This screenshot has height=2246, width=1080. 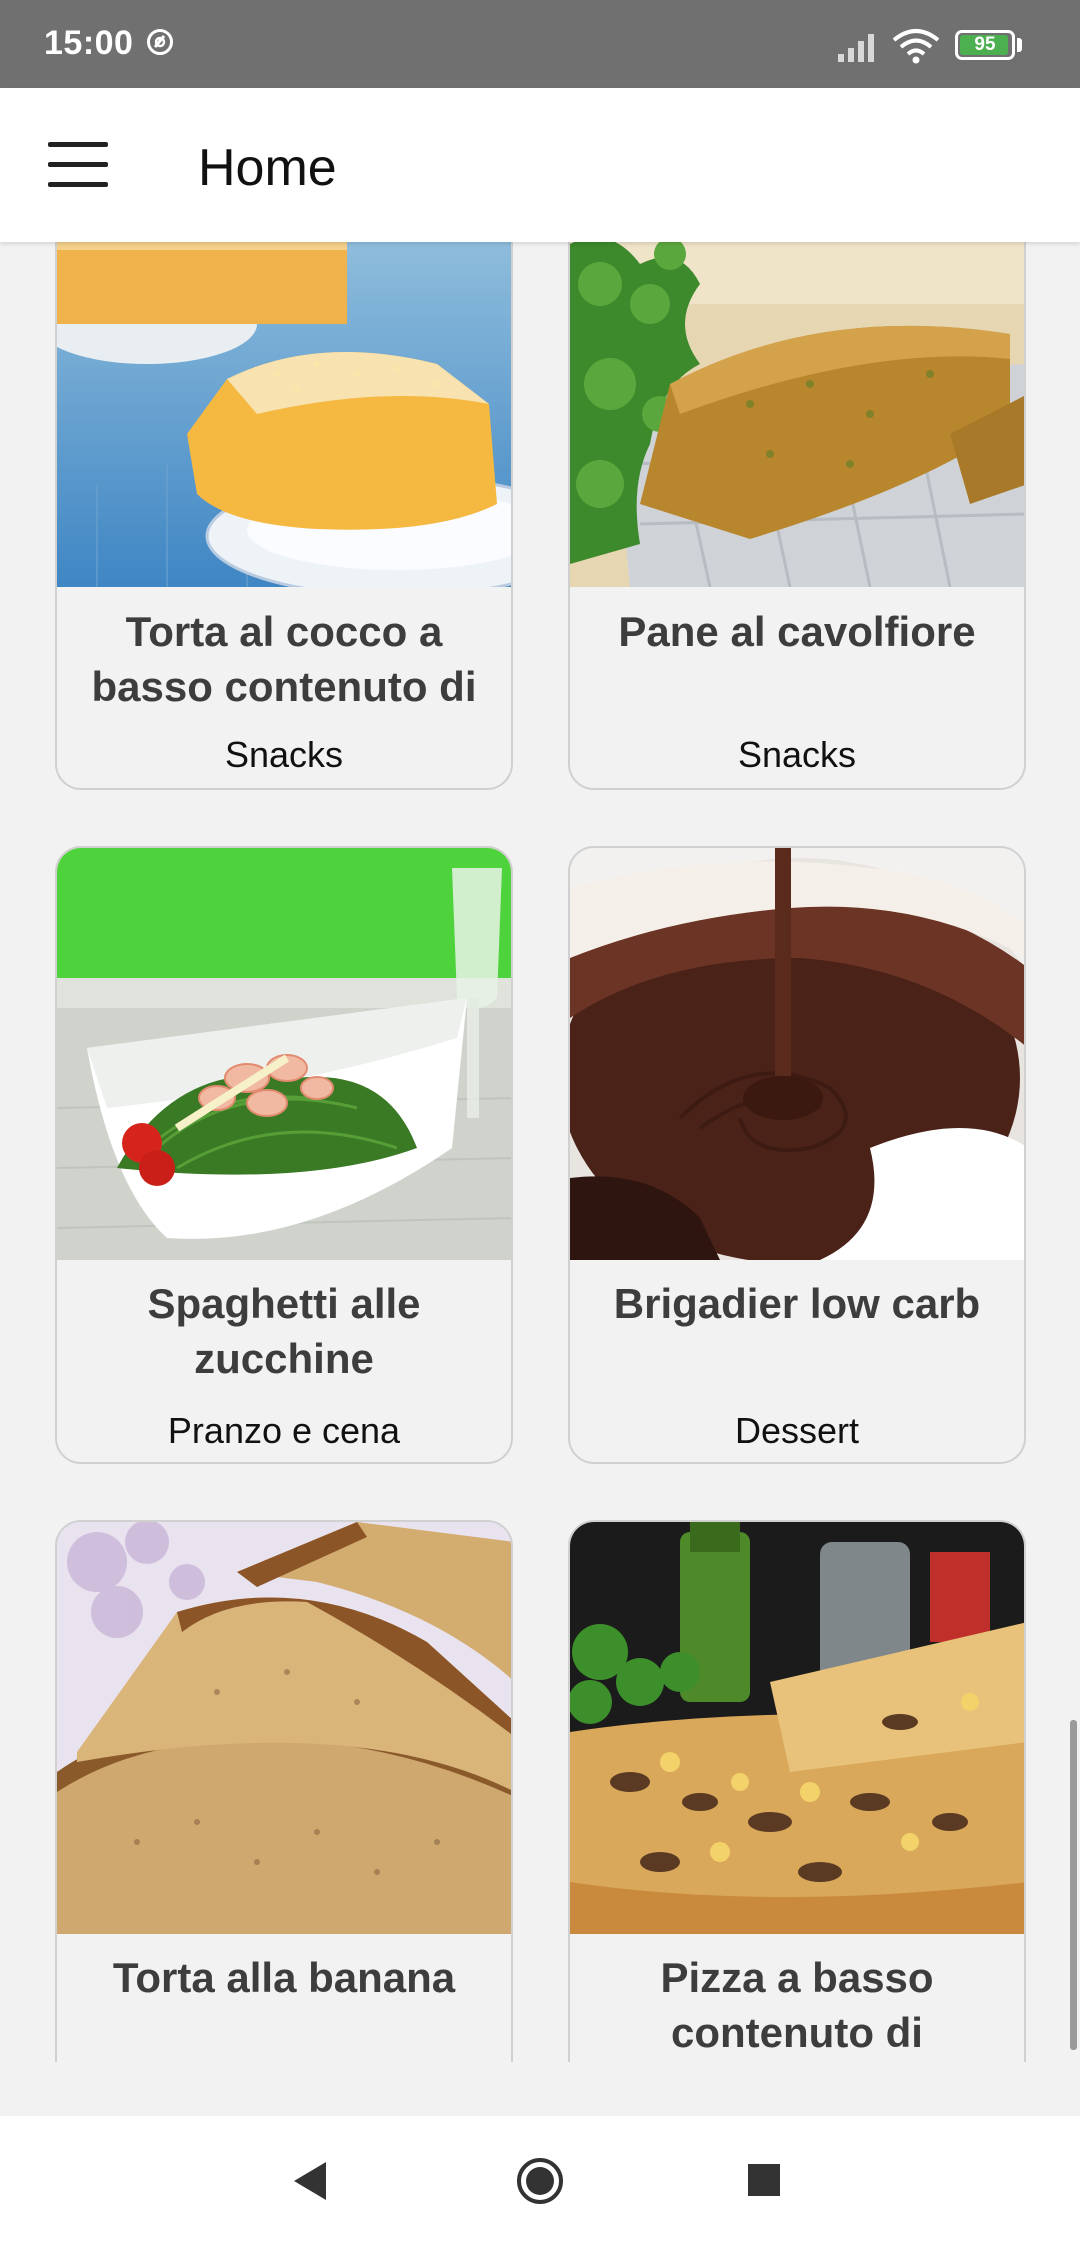 I want to click on home-icon, so click(x=540, y=2181).